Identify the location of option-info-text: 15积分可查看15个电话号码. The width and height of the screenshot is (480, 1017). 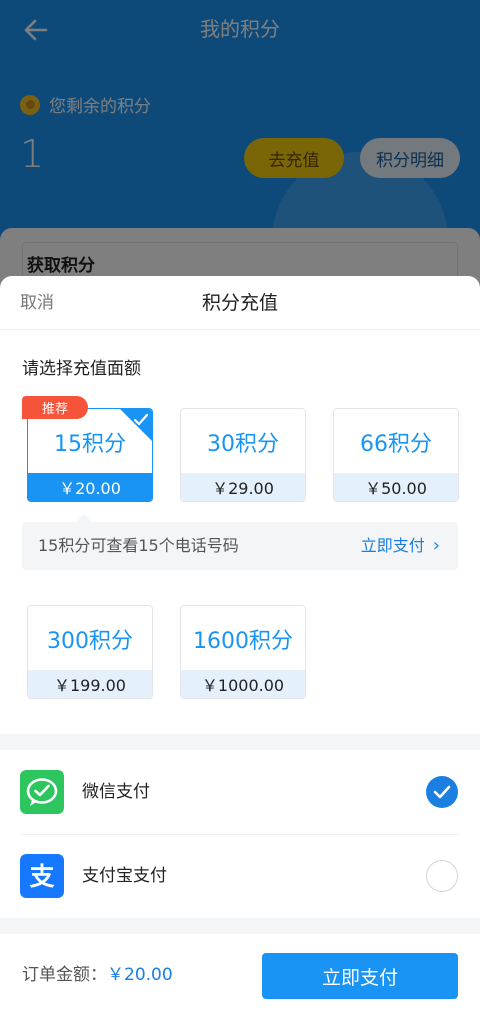
(138, 545).